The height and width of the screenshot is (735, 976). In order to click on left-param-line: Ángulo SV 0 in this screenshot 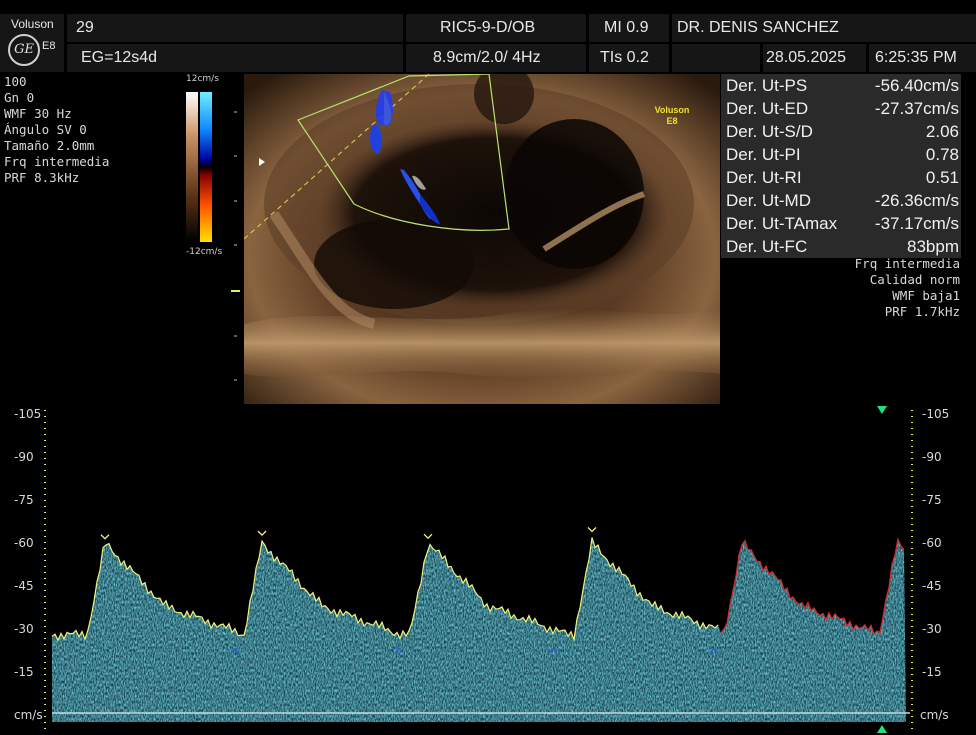, I will do `click(45, 129)`.